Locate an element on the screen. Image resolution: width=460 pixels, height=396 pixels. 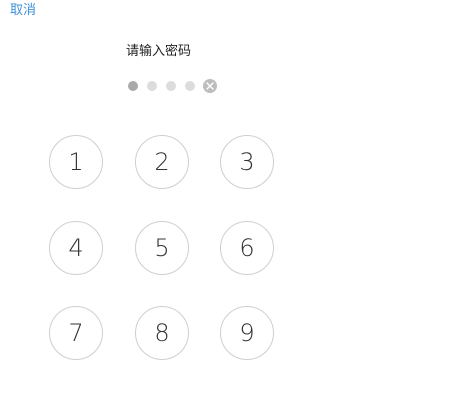
key-6: 6 is located at coordinates (247, 248).